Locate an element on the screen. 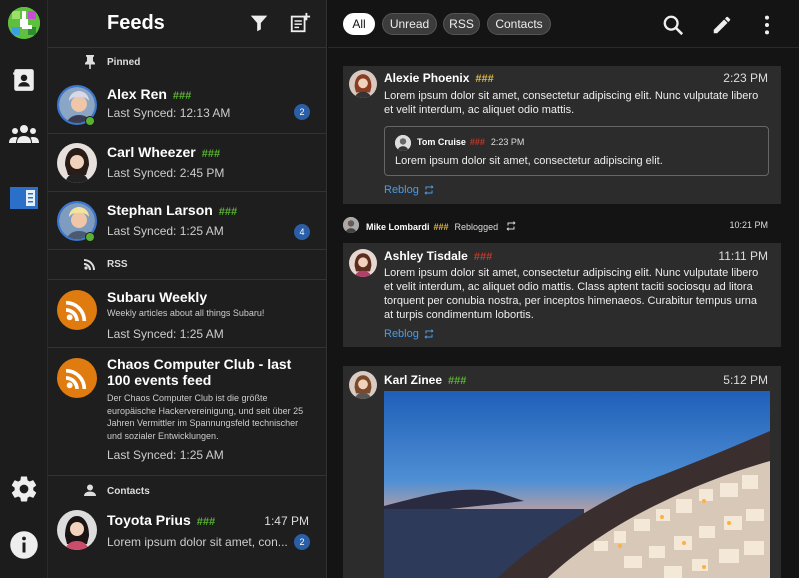 The height and width of the screenshot is (578, 799). panel-title: Feeds is located at coordinates (136, 23).